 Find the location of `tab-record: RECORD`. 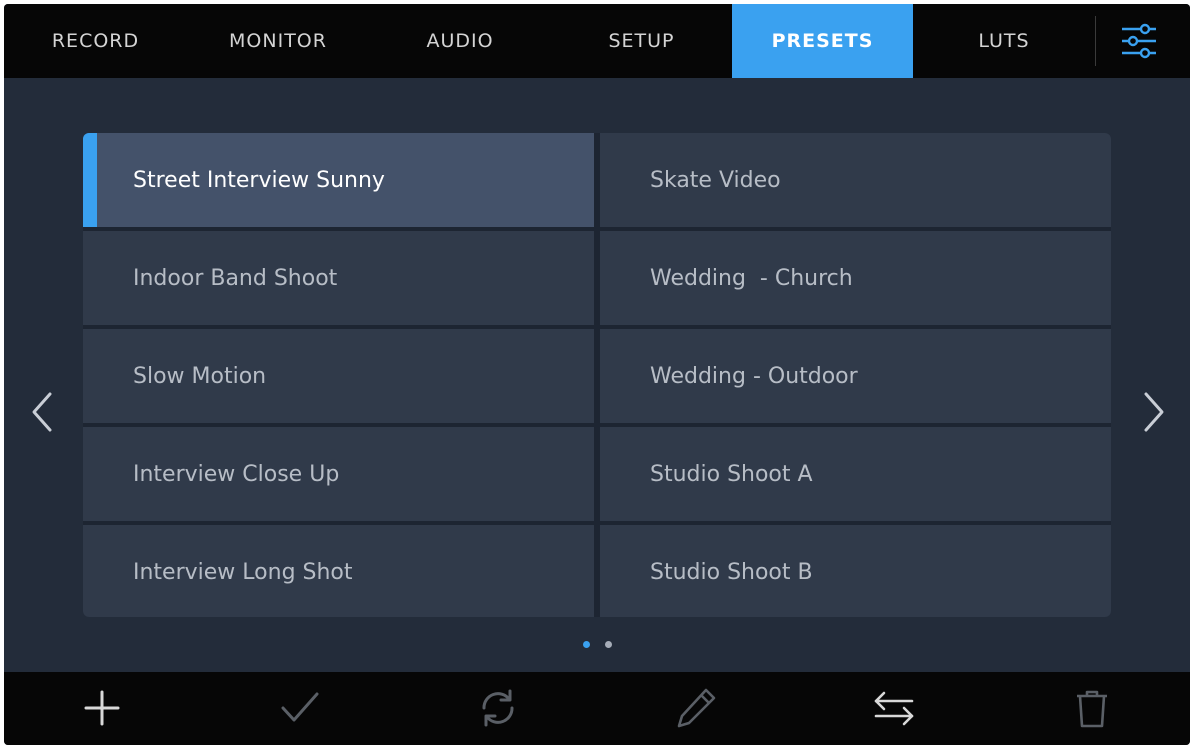

tab-record: RECORD is located at coordinates (95, 41).